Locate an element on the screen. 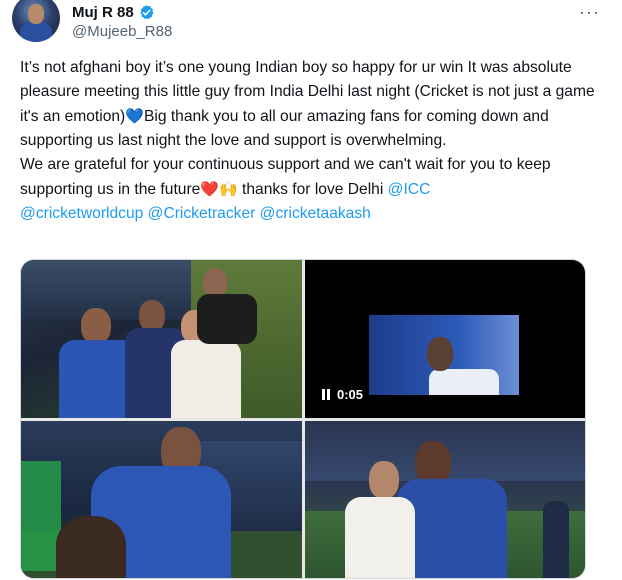 The width and height of the screenshot is (622, 580). avatar is located at coordinates (36, 21).